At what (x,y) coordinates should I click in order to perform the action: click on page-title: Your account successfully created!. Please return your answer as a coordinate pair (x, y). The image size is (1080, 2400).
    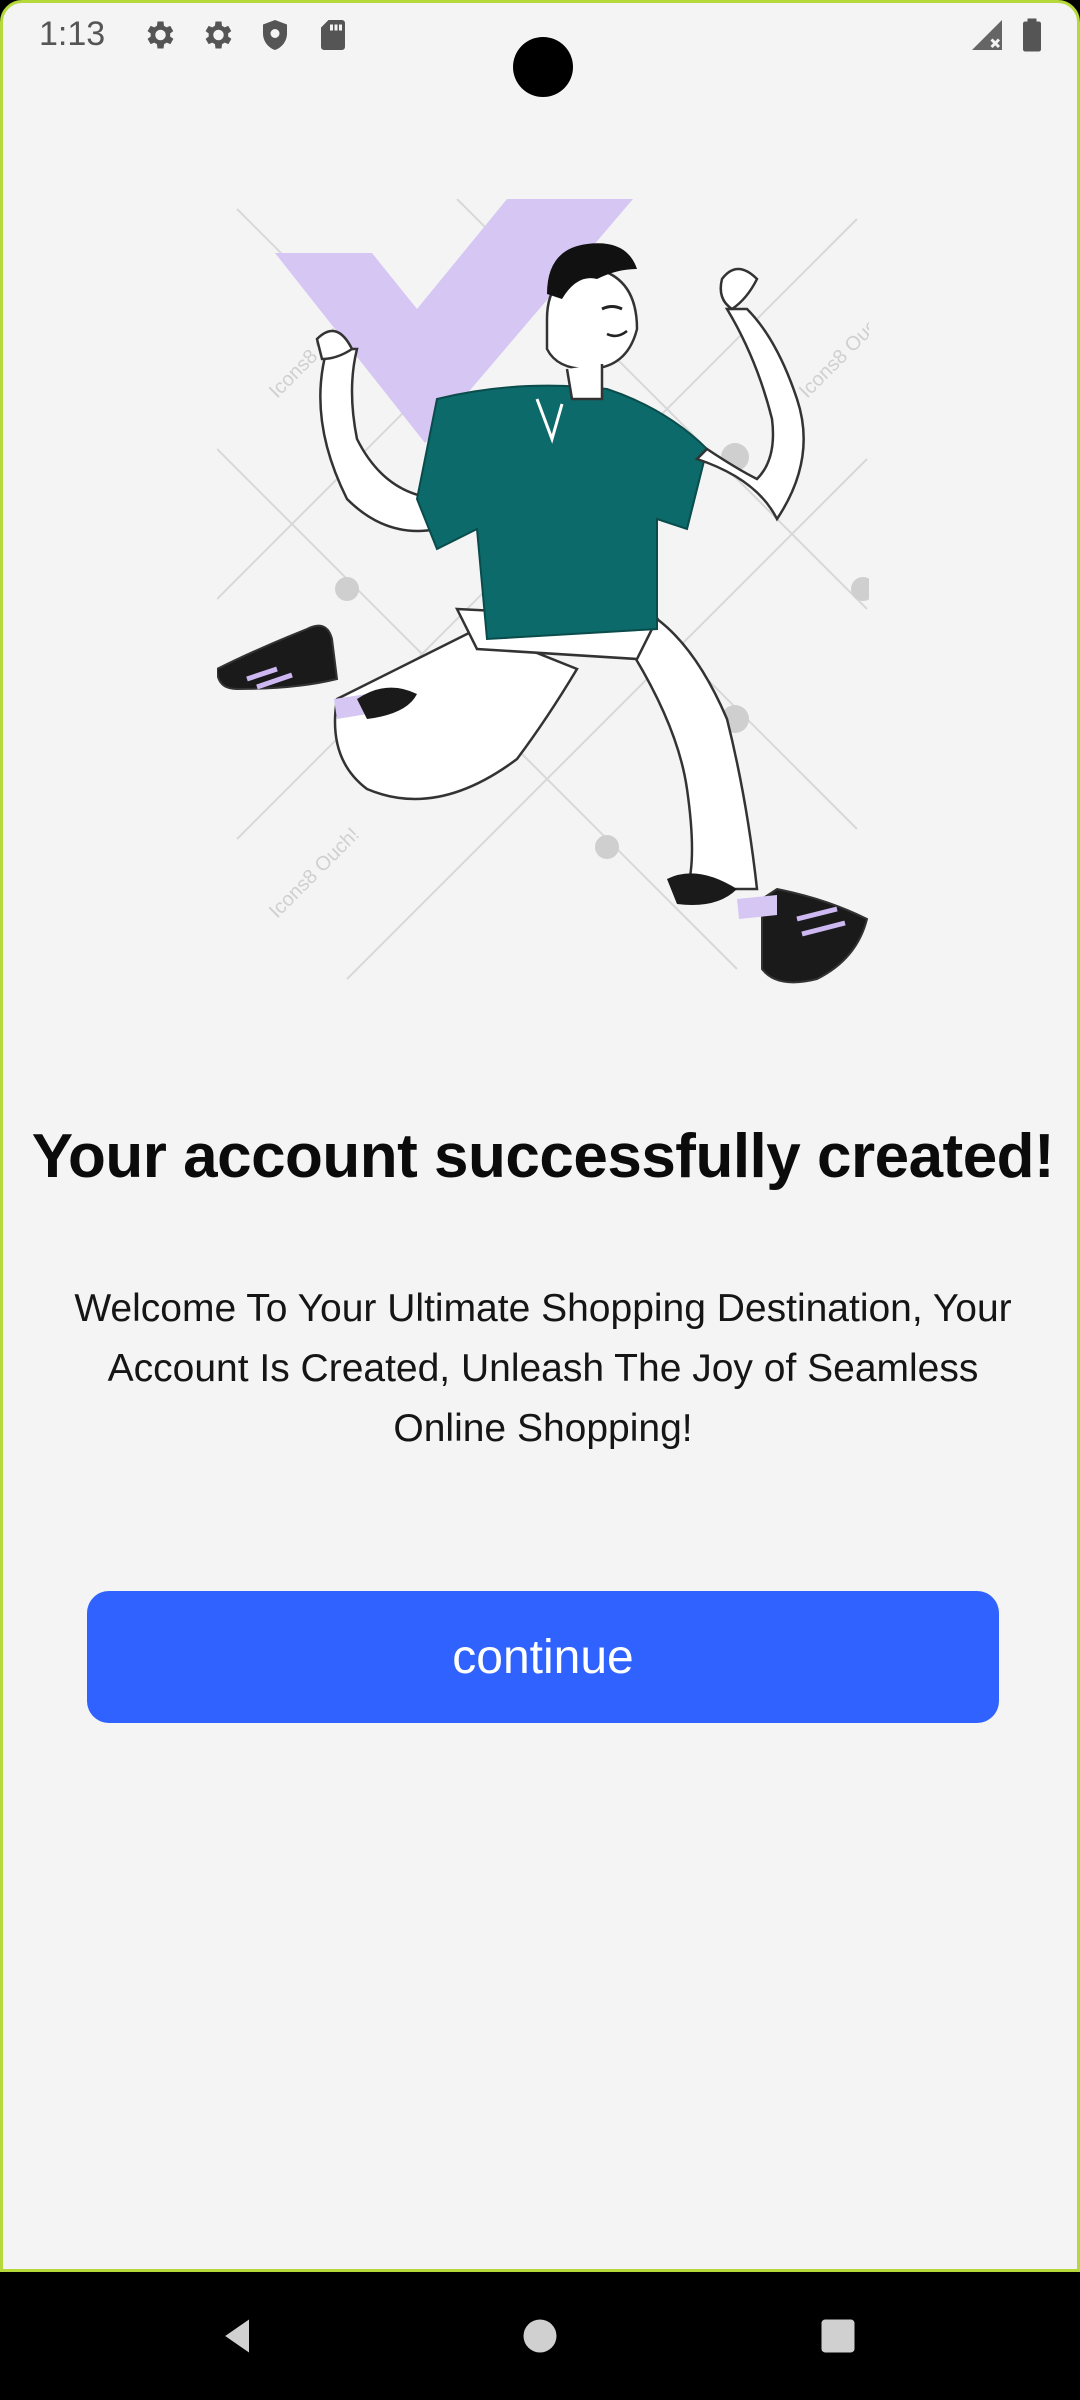
    Looking at the image, I should click on (543, 1156).